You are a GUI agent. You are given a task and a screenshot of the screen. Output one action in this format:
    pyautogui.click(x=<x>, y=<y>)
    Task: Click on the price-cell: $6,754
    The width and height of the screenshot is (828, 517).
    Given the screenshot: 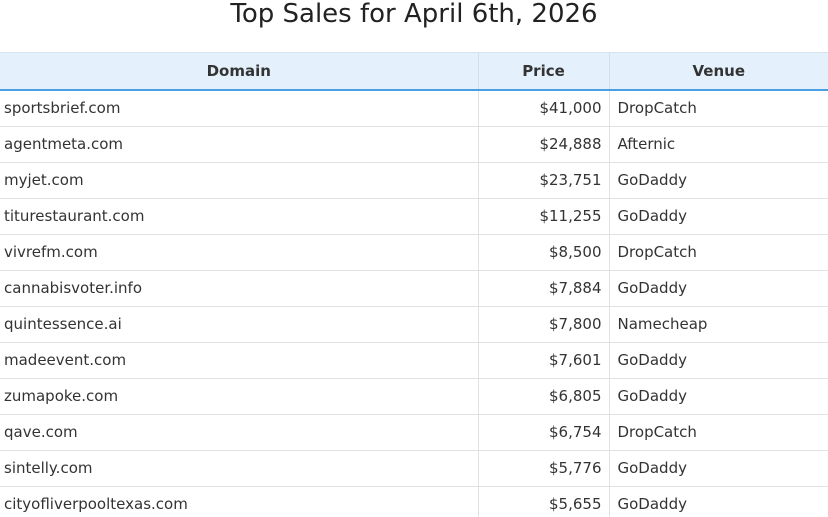 What is the action you would take?
    pyautogui.click(x=544, y=432)
    